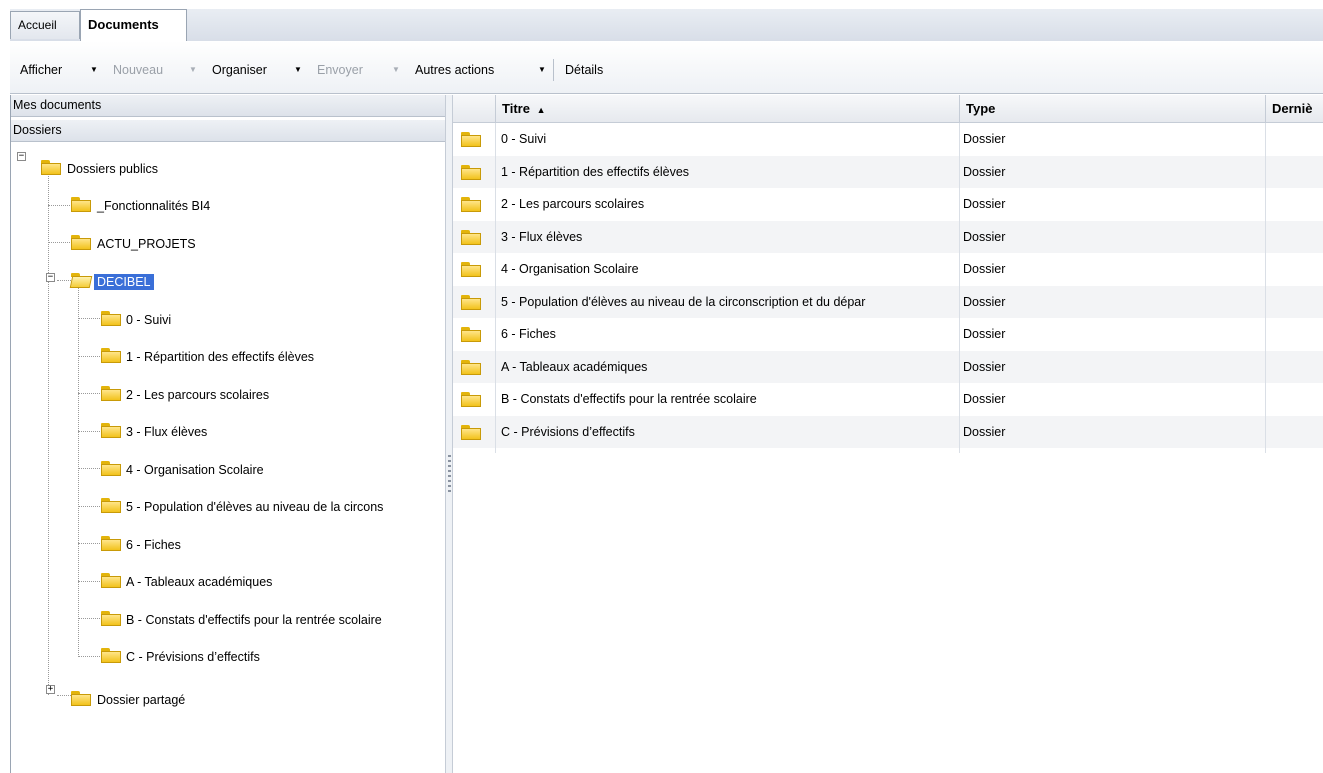 The image size is (1323, 773). Describe the element at coordinates (729, 334) in the screenshot. I see `row-title: 6 - Fiches` at that location.